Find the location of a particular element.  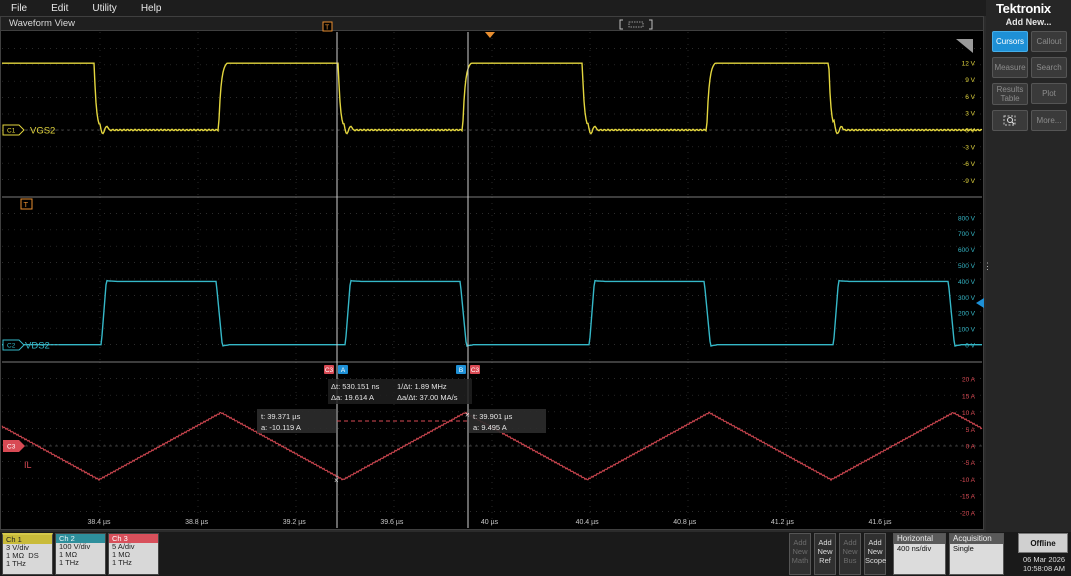

time-axis-label: 41.6 µs is located at coordinates (880, 522).